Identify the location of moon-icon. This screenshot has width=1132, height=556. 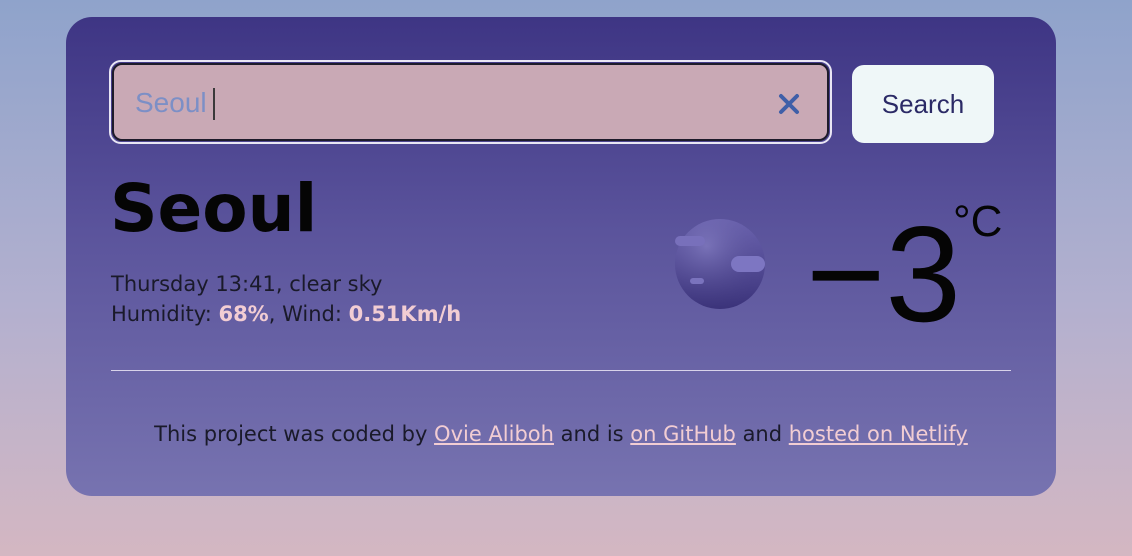
(720, 264).